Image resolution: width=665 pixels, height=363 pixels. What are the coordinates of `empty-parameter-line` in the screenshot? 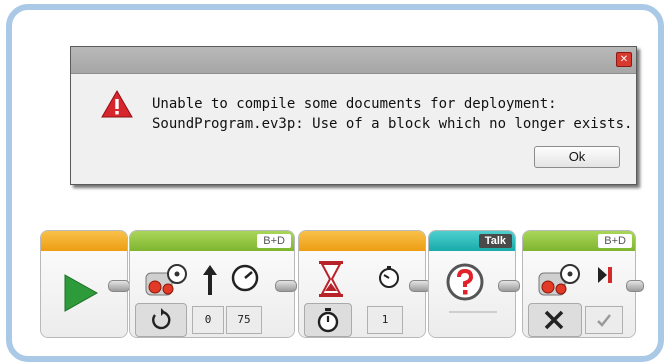 It's located at (473, 312).